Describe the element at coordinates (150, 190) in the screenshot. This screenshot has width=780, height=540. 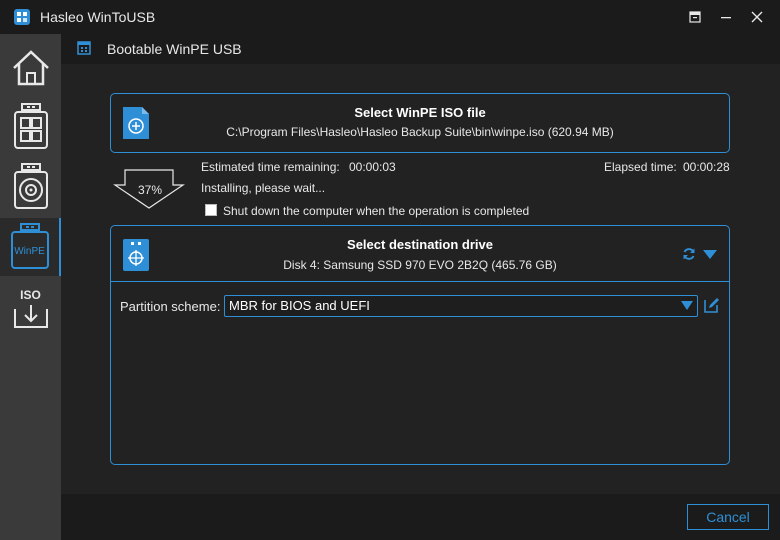
I see `progress-percent: 37%` at that location.